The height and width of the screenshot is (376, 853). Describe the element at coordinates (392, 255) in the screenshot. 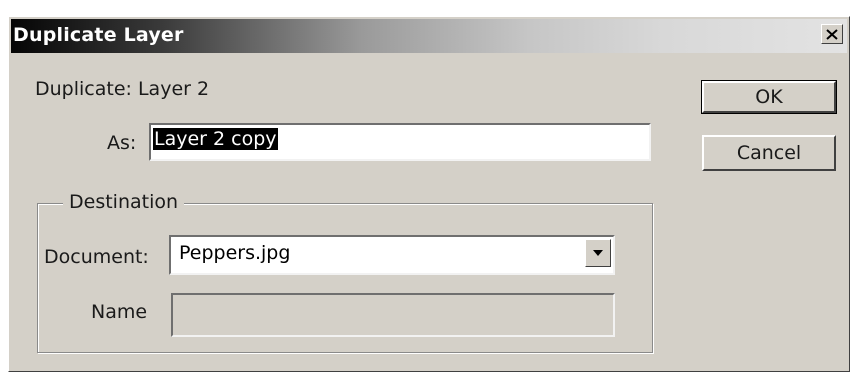

I see `document-select: Peppers.jpg` at that location.